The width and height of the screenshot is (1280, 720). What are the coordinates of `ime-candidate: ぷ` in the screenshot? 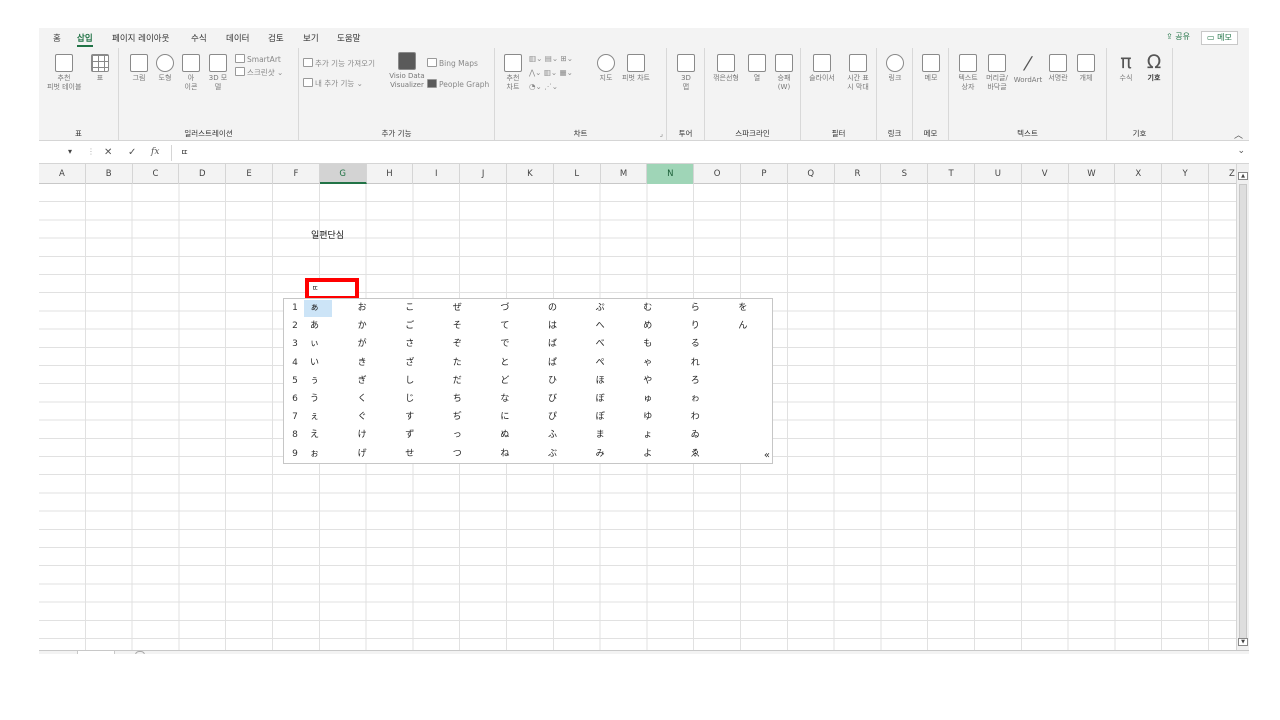 It's located at (620, 308).